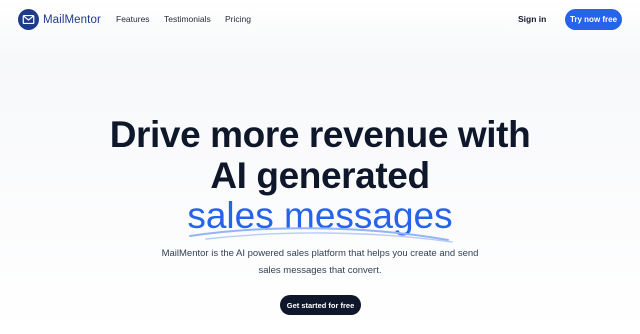 The image size is (640, 334). I want to click on nav-link-pricing: Pricing, so click(238, 19).